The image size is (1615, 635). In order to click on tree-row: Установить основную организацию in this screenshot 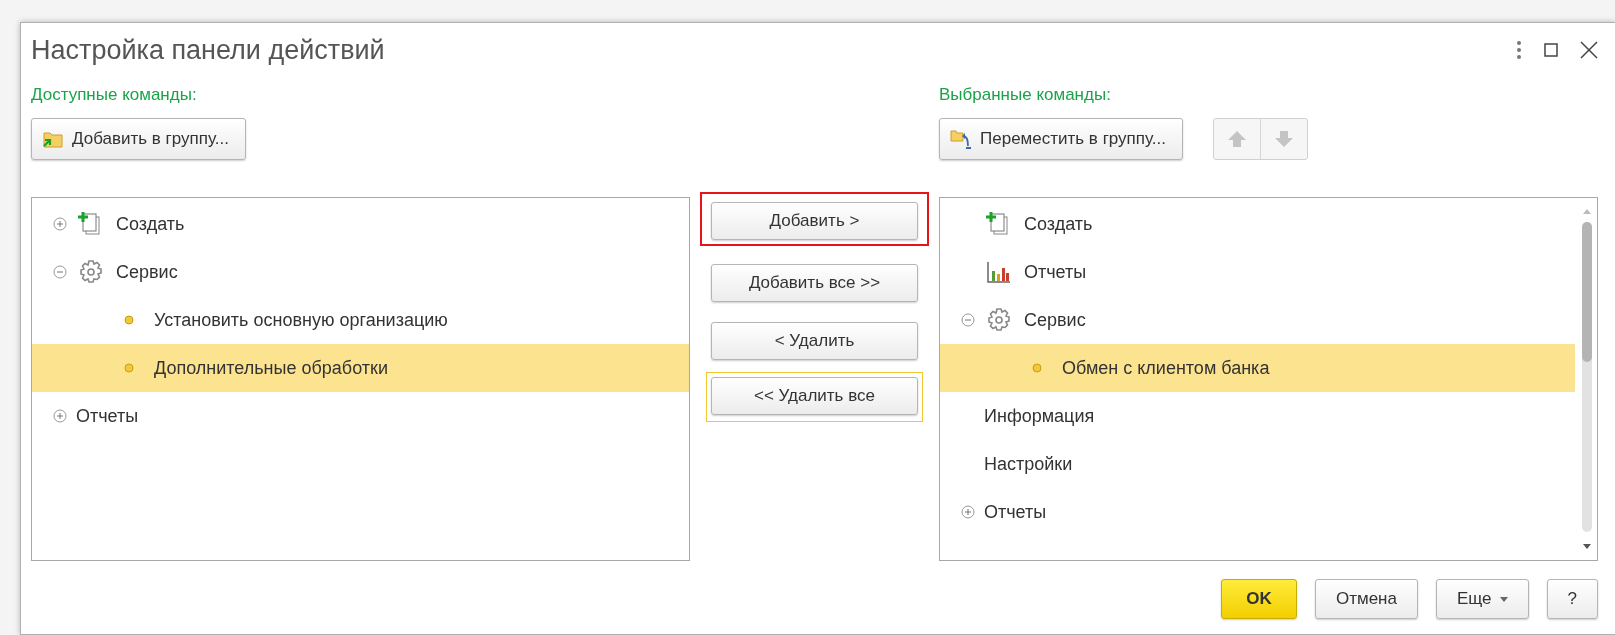, I will do `click(360, 320)`.